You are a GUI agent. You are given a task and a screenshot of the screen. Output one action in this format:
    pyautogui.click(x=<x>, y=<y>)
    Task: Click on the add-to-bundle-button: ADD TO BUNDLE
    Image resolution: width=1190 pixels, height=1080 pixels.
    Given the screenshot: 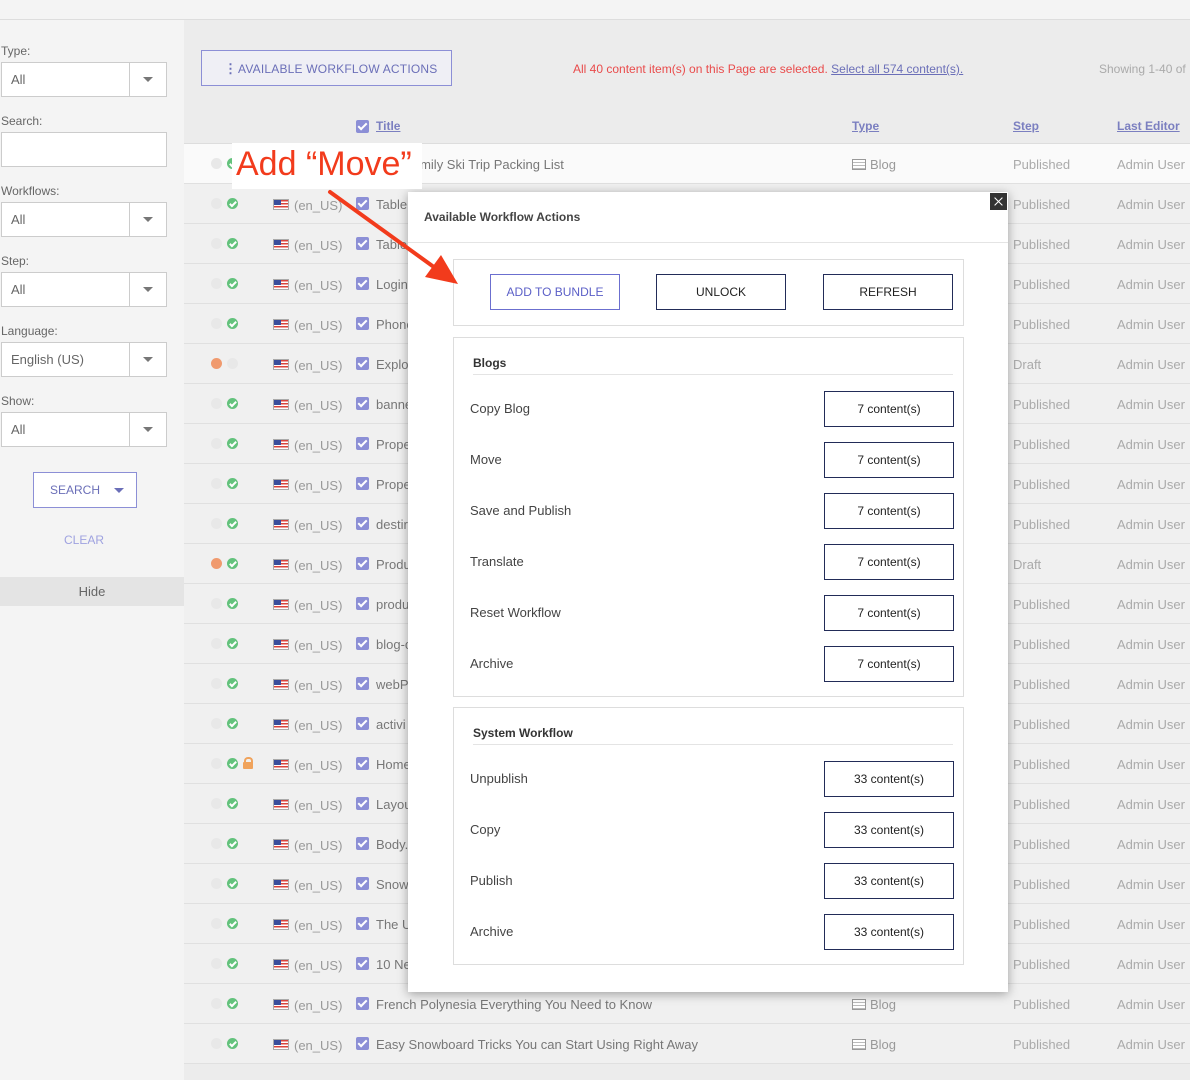 What is the action you would take?
    pyautogui.click(x=555, y=292)
    